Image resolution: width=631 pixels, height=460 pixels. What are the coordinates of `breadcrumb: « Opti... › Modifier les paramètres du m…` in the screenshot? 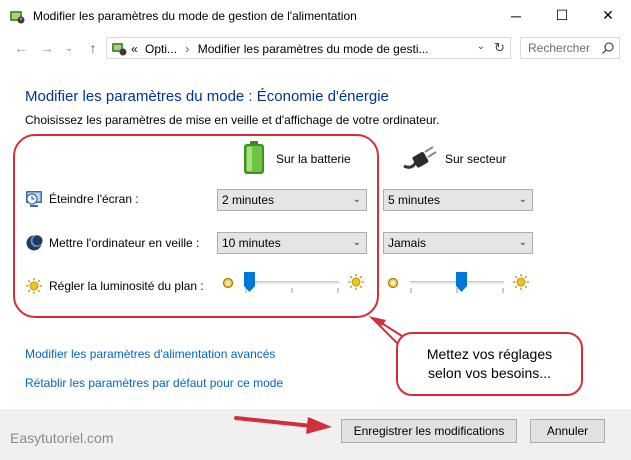 It's located at (280, 49).